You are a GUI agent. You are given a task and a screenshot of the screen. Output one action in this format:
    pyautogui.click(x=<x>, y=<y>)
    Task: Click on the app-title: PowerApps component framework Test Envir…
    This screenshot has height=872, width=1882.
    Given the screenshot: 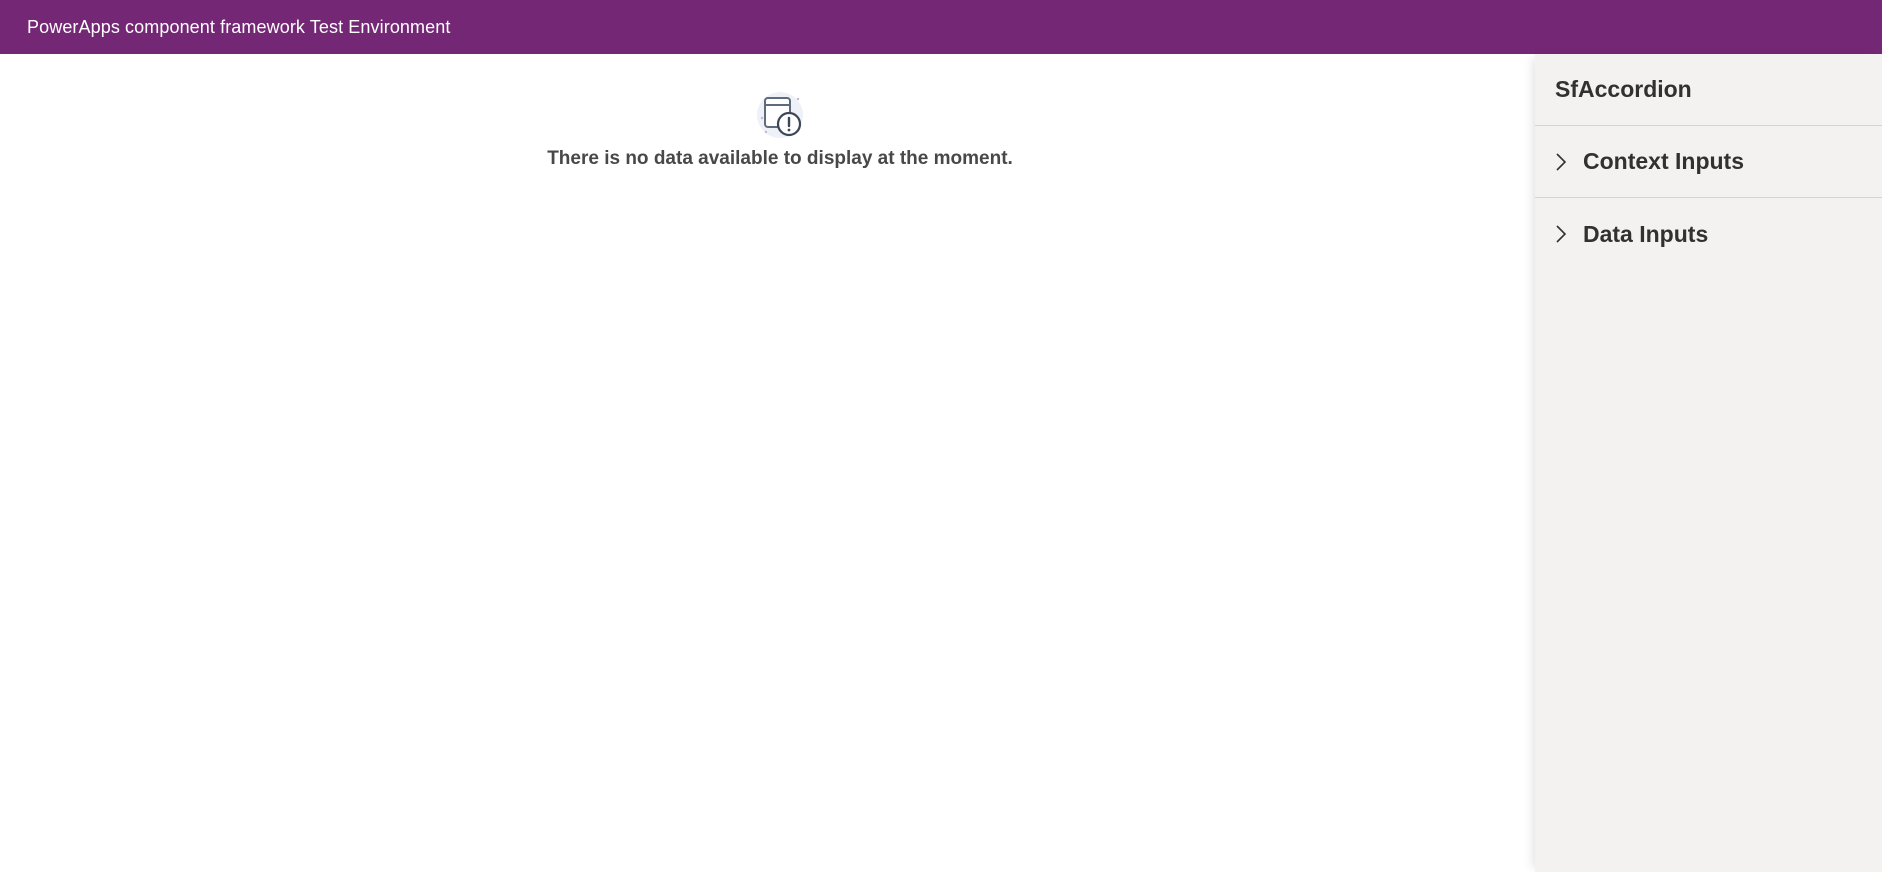 What is the action you would take?
    pyautogui.click(x=239, y=26)
    